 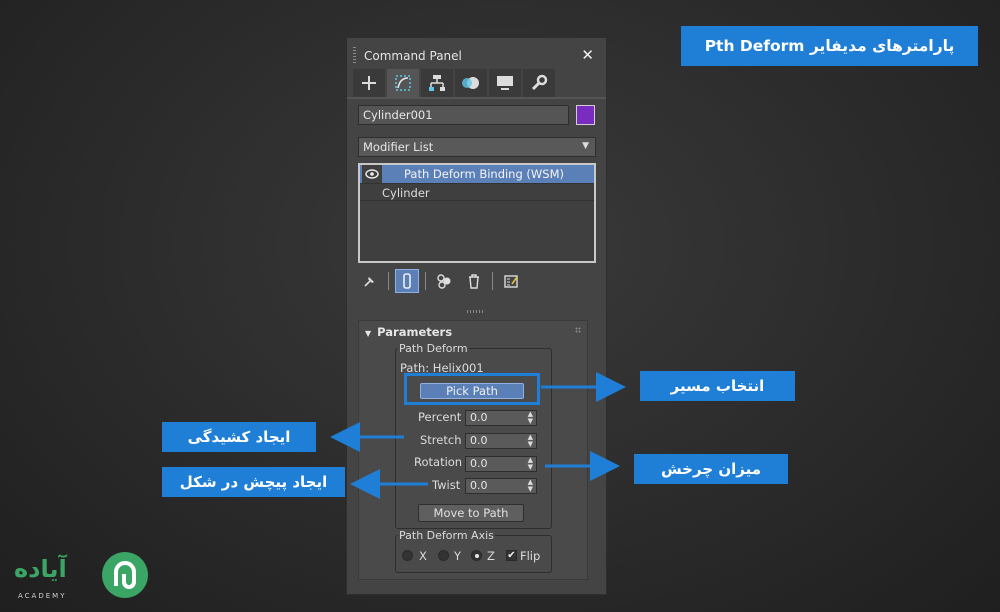 What do you see at coordinates (479, 485) in the screenshot?
I see `twist-value: 0.0` at bounding box center [479, 485].